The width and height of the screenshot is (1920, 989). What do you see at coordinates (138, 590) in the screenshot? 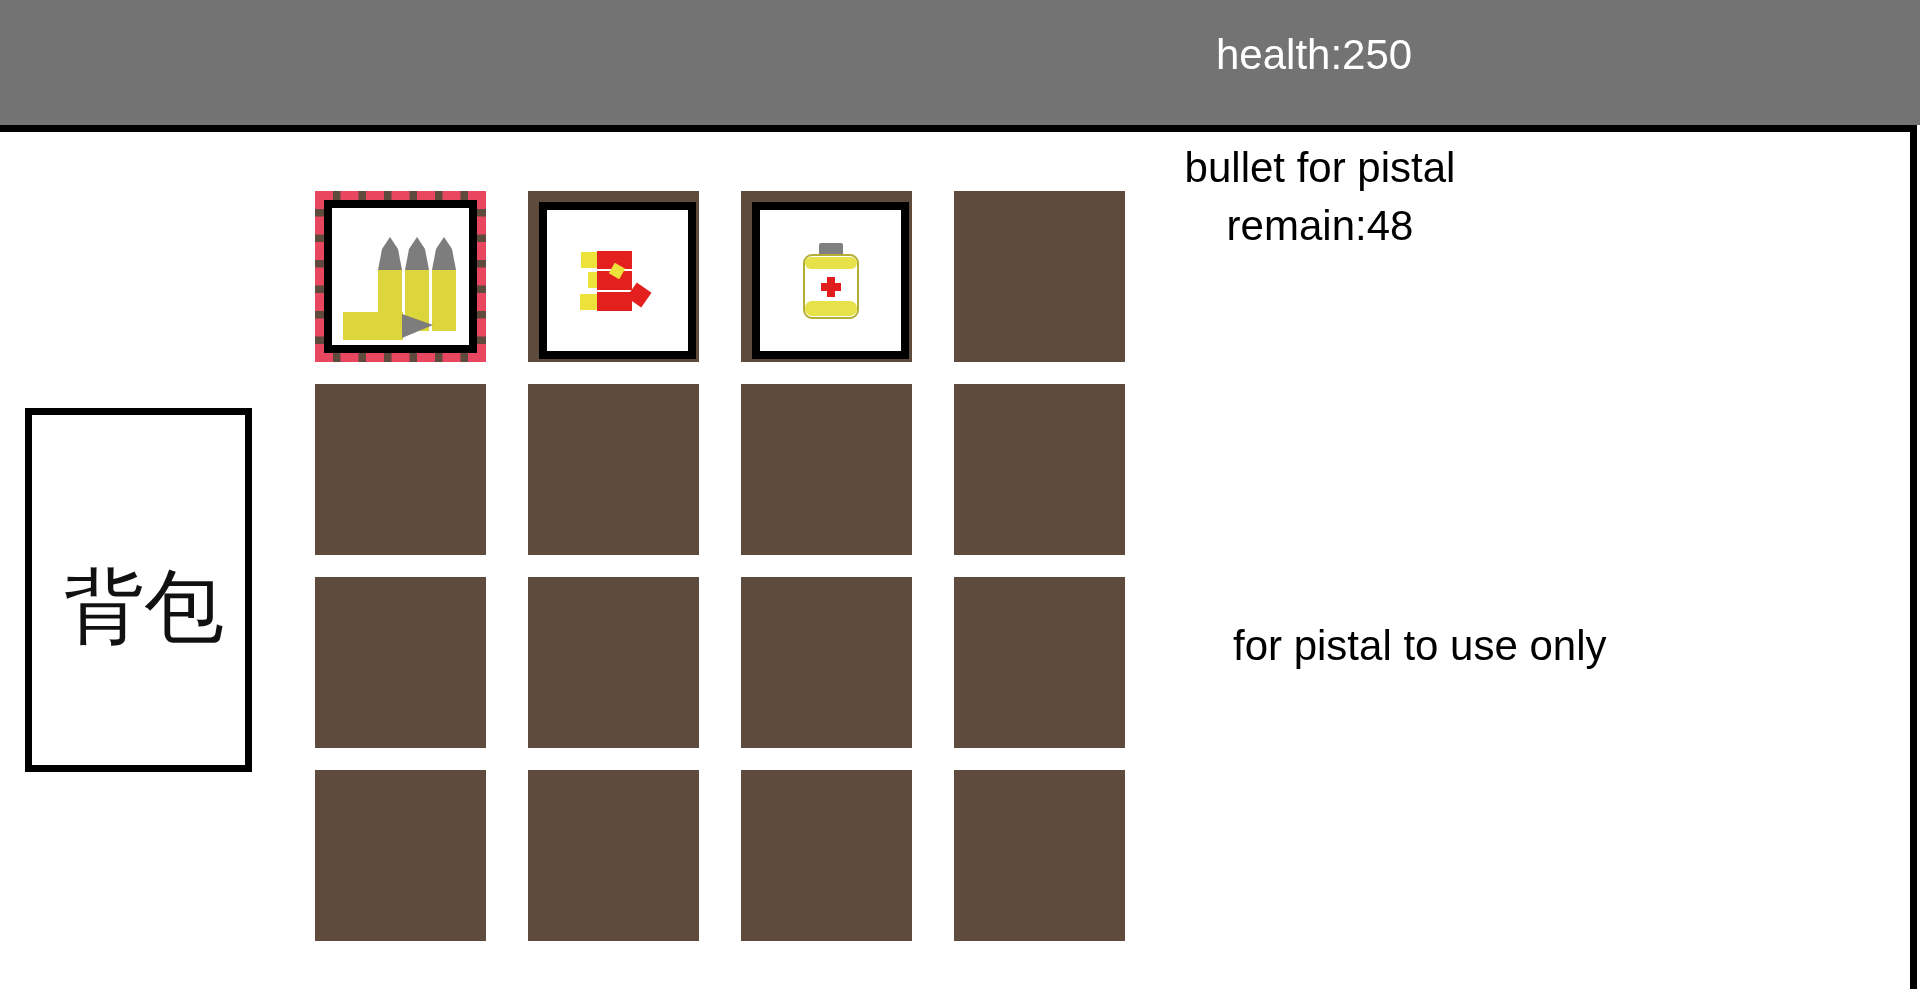
I see `backpack-button: 背包` at bounding box center [138, 590].